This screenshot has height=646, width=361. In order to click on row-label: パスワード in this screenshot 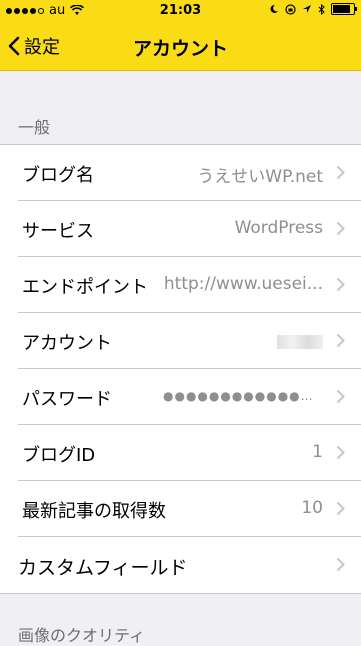, I will do `click(67, 399)`.